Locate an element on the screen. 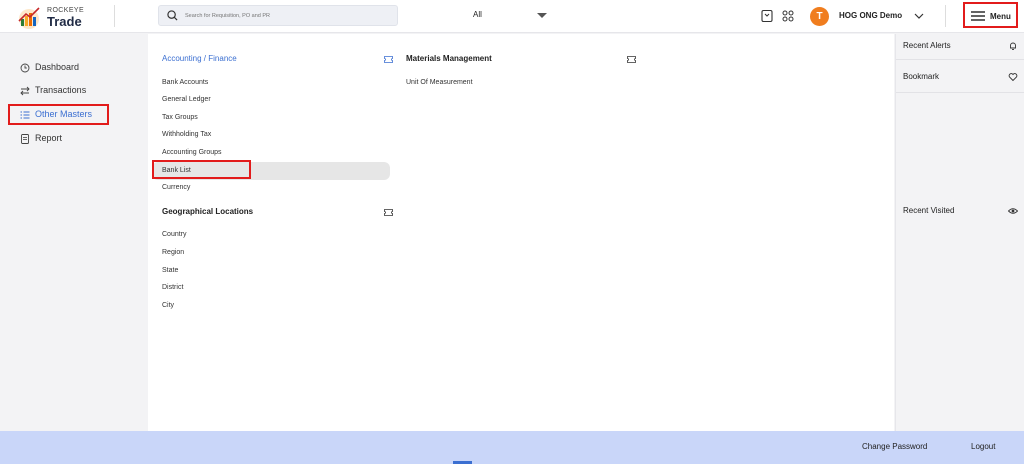  search-filter-value: All is located at coordinates (477, 14).